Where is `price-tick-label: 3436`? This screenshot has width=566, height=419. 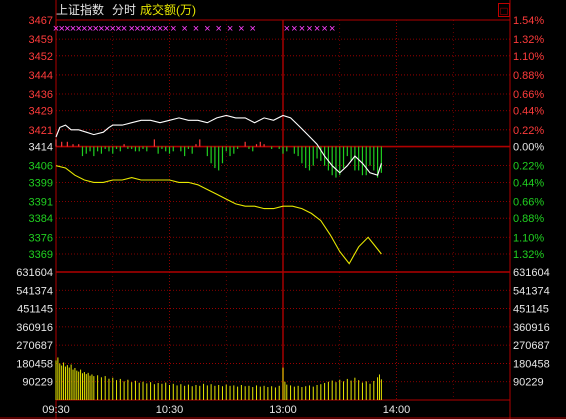 price-tick-label: 3436 is located at coordinates (41, 95).